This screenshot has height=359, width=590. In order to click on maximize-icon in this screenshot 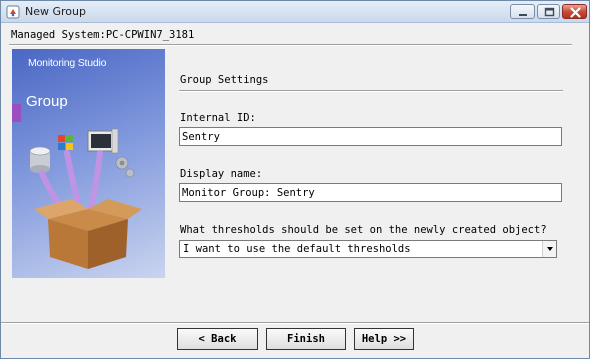, I will do `click(549, 12)`.